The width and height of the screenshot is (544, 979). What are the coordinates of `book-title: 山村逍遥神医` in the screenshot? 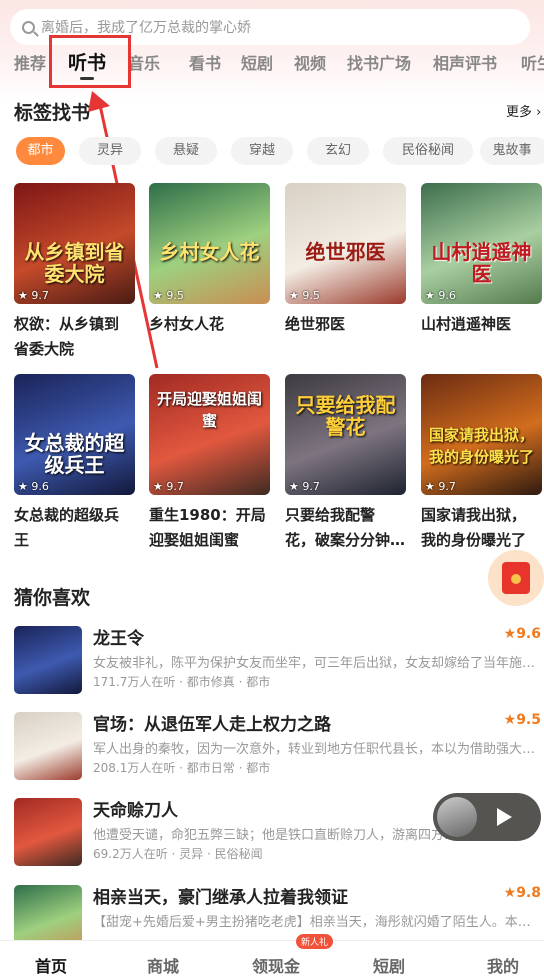 It's located at (481, 324).